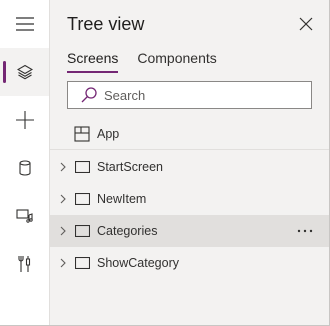  I want to click on tools-icon, so click(23, 264).